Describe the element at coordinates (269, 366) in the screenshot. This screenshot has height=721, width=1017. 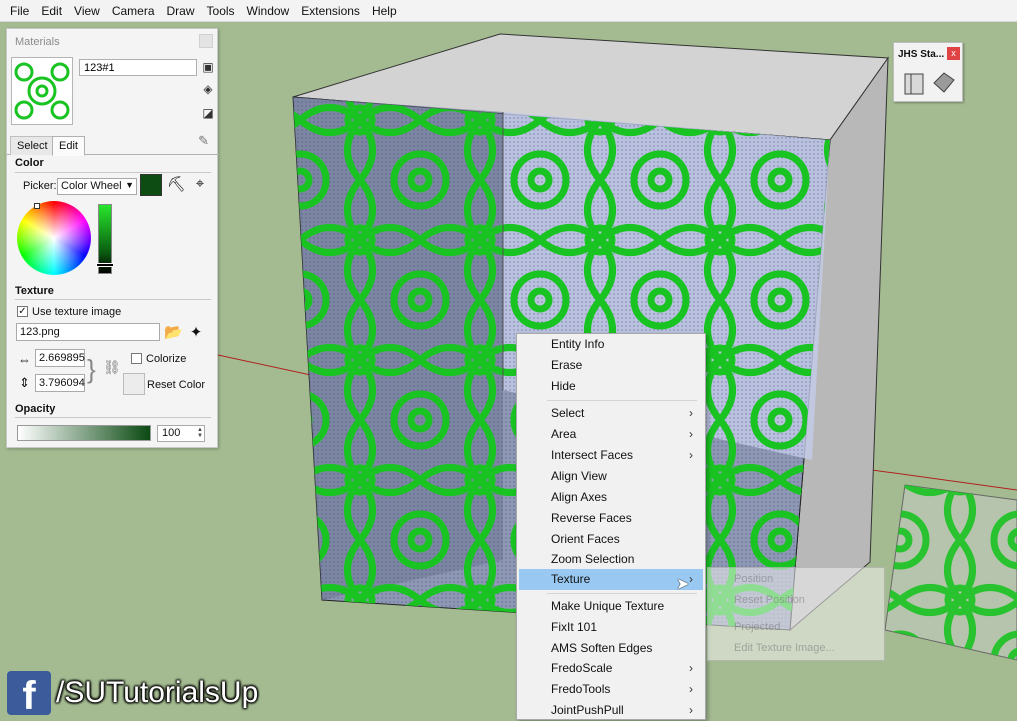
I see `red-axis` at that location.